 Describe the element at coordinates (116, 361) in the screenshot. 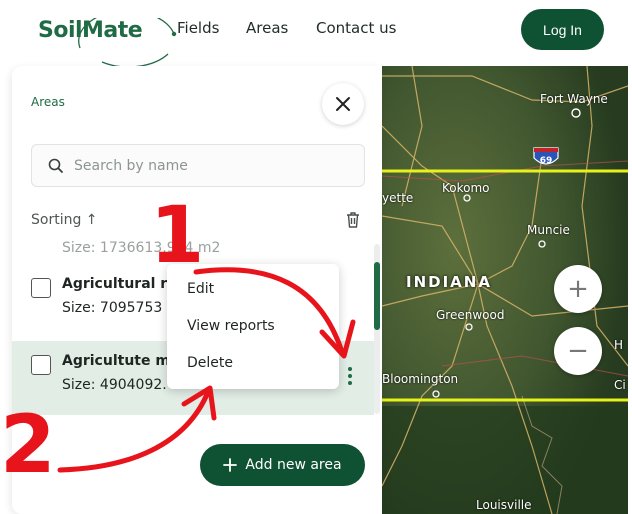

I see `row-name: Agricultute m` at that location.